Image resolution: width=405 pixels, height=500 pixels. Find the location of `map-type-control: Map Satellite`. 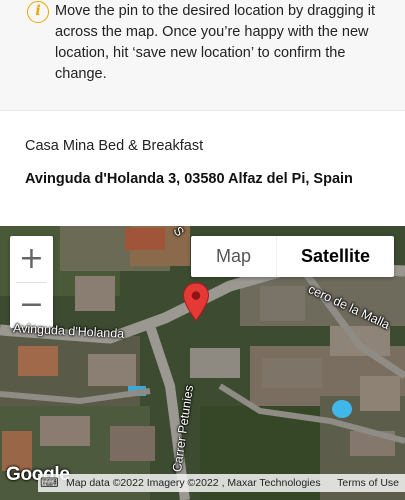

map-type-control: Map Satellite is located at coordinates (292, 256).